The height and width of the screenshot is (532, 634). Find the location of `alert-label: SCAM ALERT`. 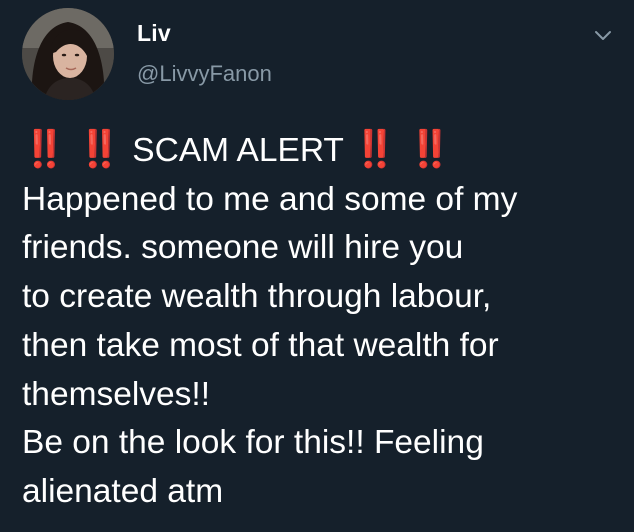

alert-label: SCAM ALERT is located at coordinates (238, 150).